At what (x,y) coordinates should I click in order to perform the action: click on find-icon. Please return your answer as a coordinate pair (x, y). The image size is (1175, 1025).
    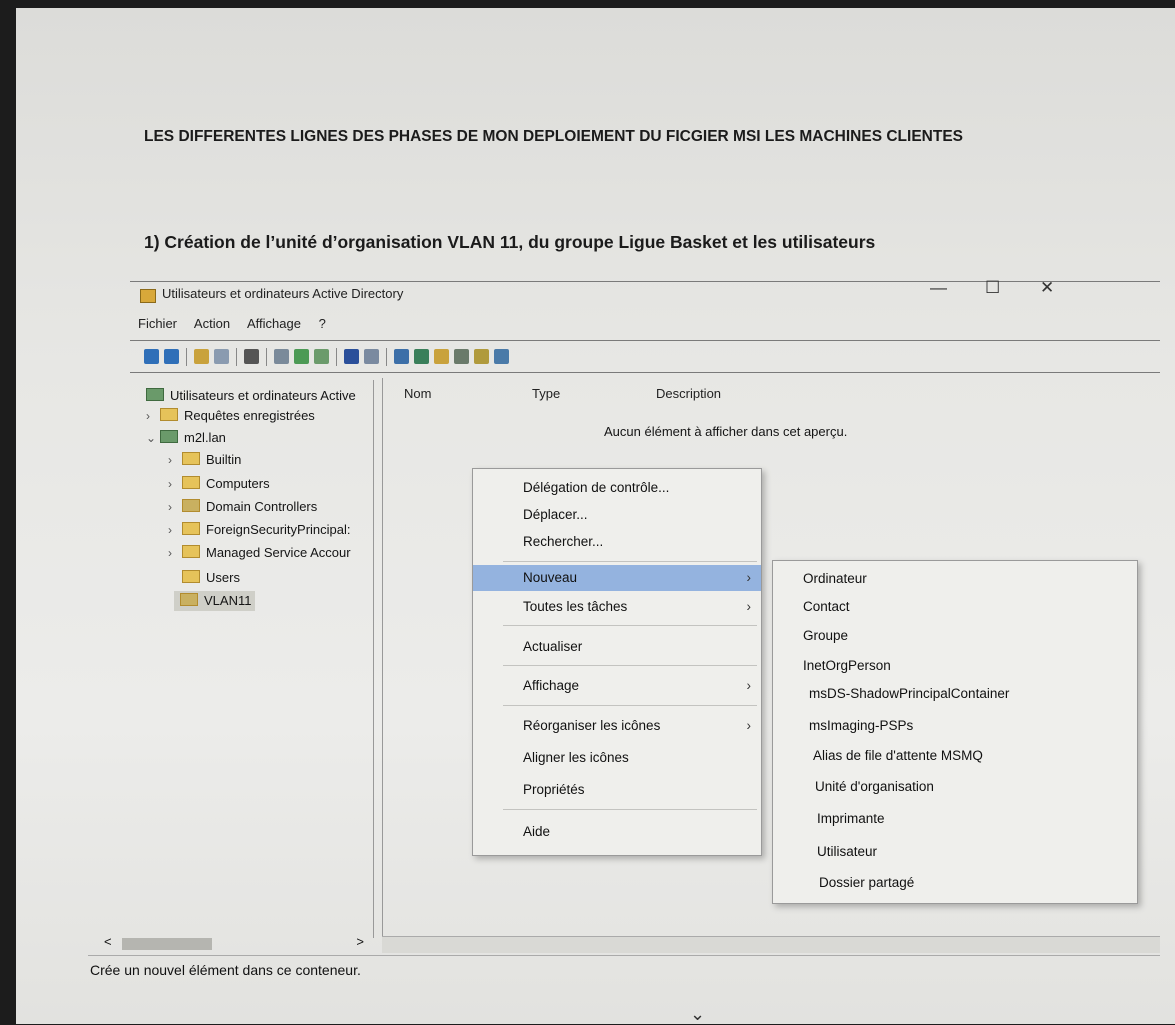
    Looking at the image, I should click on (481, 356).